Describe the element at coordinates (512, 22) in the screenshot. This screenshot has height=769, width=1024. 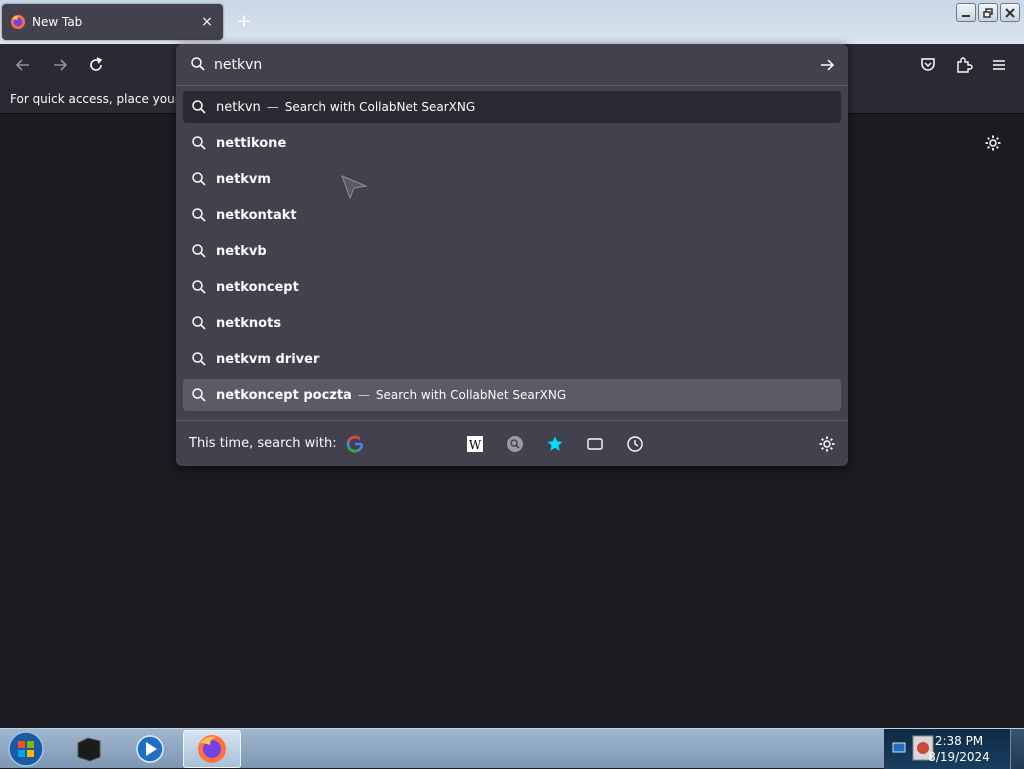
I see `title-bar: New Tab × +` at that location.